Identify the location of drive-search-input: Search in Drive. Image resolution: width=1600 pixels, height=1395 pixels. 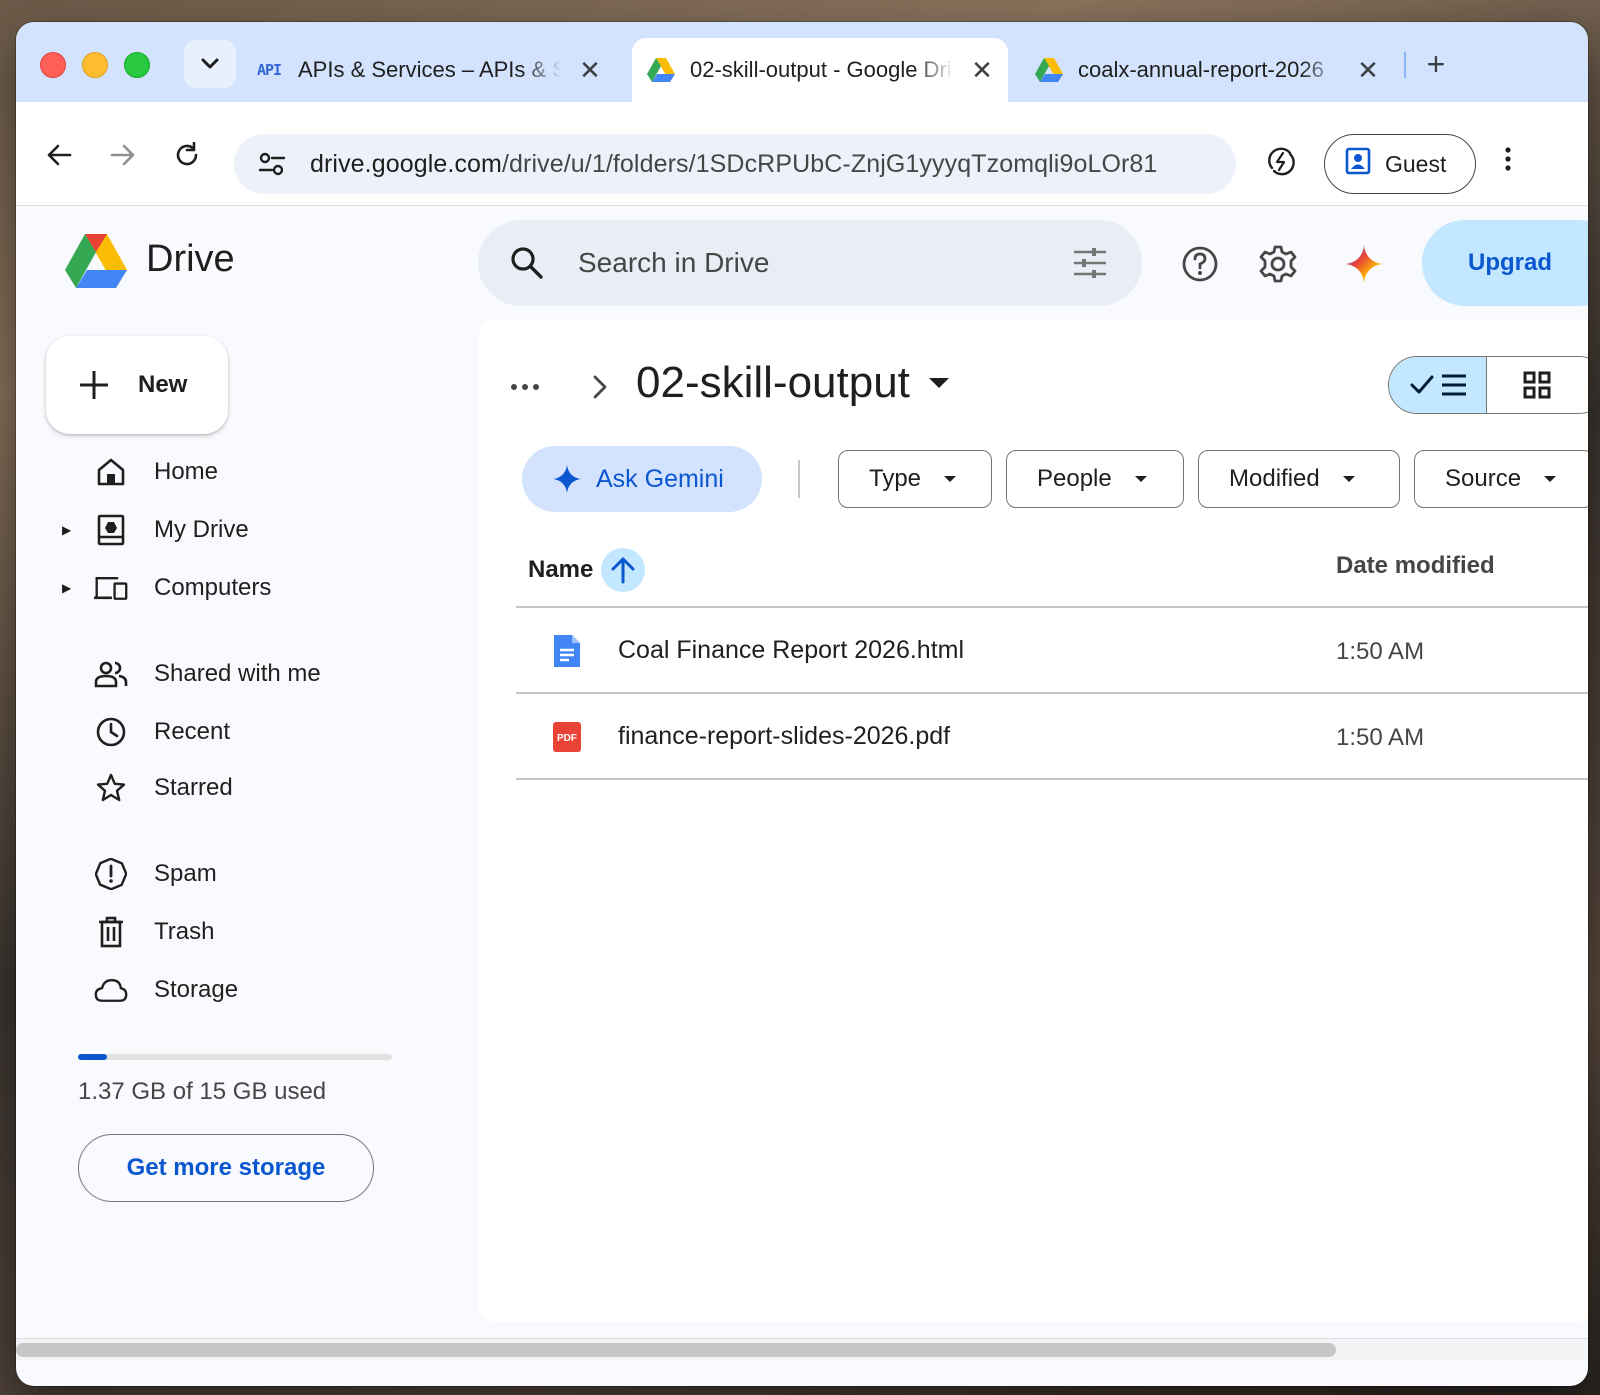
(810, 263).